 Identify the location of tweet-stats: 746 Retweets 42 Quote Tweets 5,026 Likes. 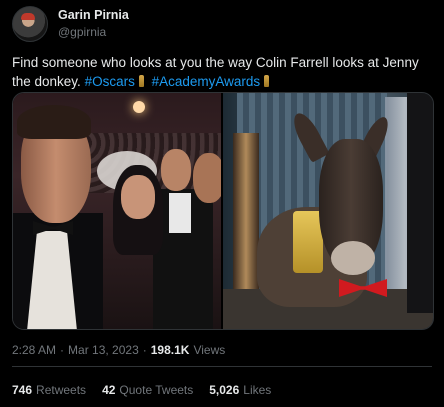
(149, 390).